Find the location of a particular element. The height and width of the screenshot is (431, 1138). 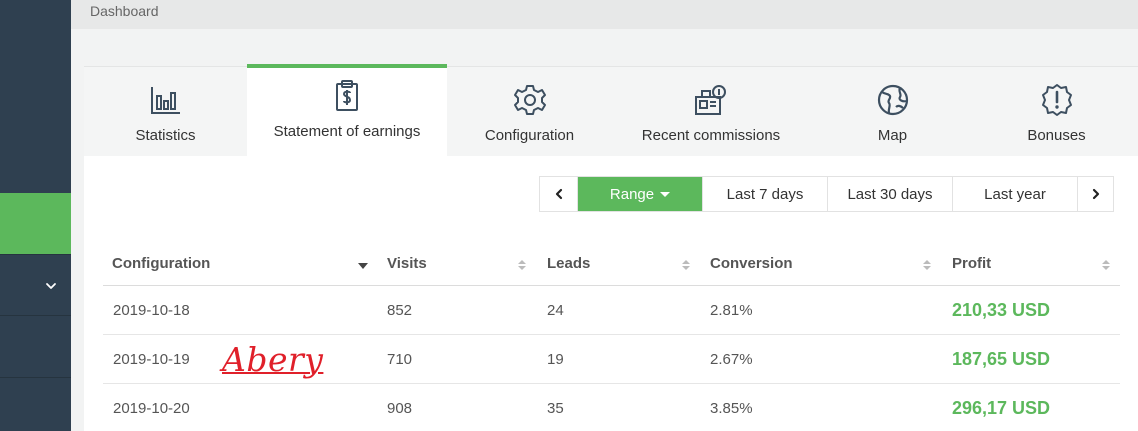

gear-icon is located at coordinates (529, 100).